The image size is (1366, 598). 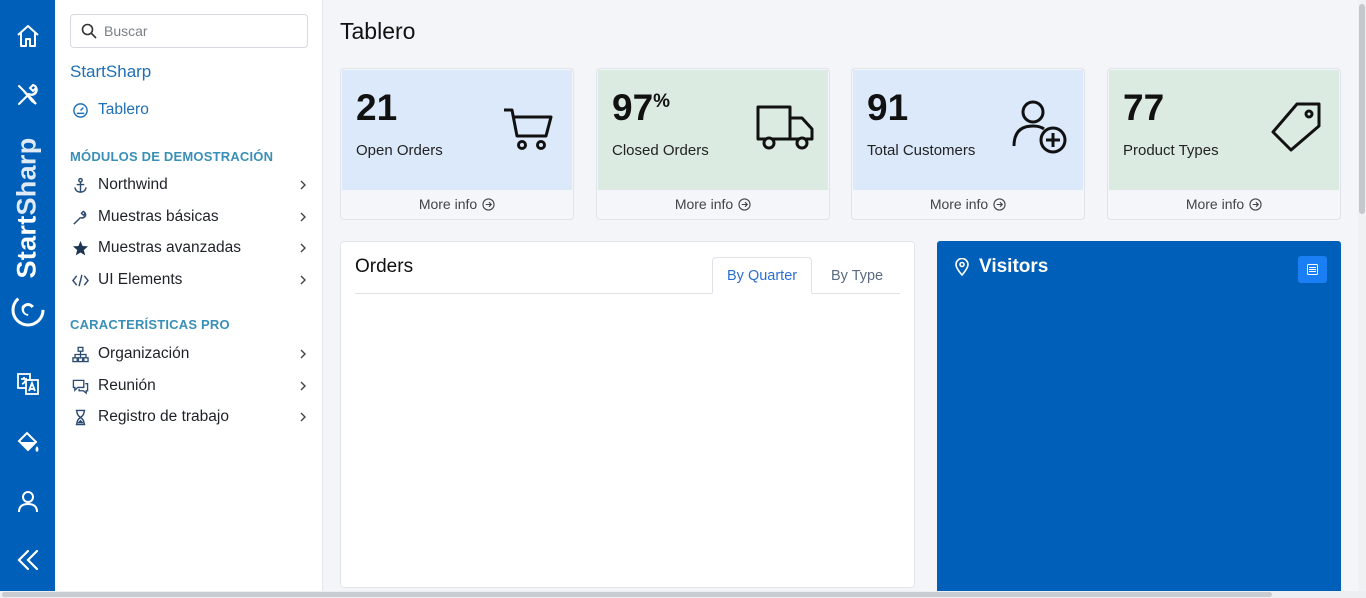 What do you see at coordinates (660, 150) in the screenshot?
I see `stat-label: Closed Orders` at bounding box center [660, 150].